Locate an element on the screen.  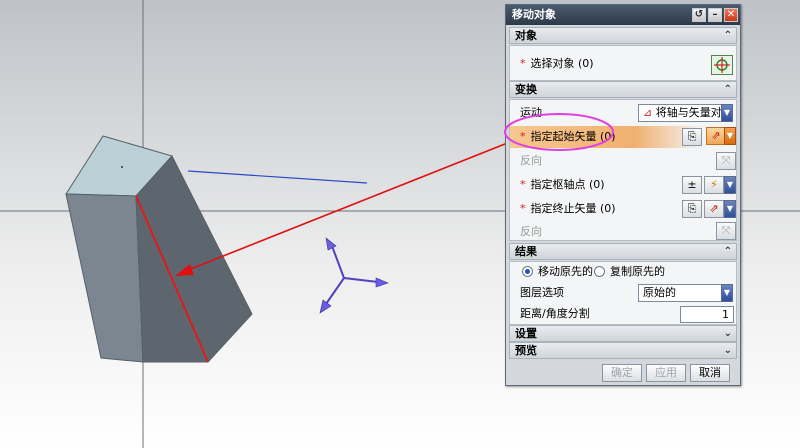
highlight-ellipse is located at coordinates (559, 132).